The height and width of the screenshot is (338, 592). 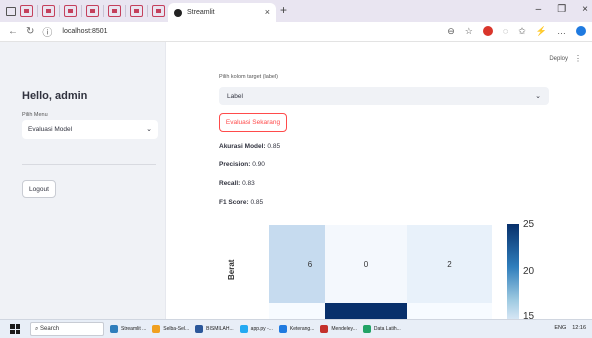 I want to click on metric-accuracy: Akurasi Model: 0.85, so click(x=249, y=146).